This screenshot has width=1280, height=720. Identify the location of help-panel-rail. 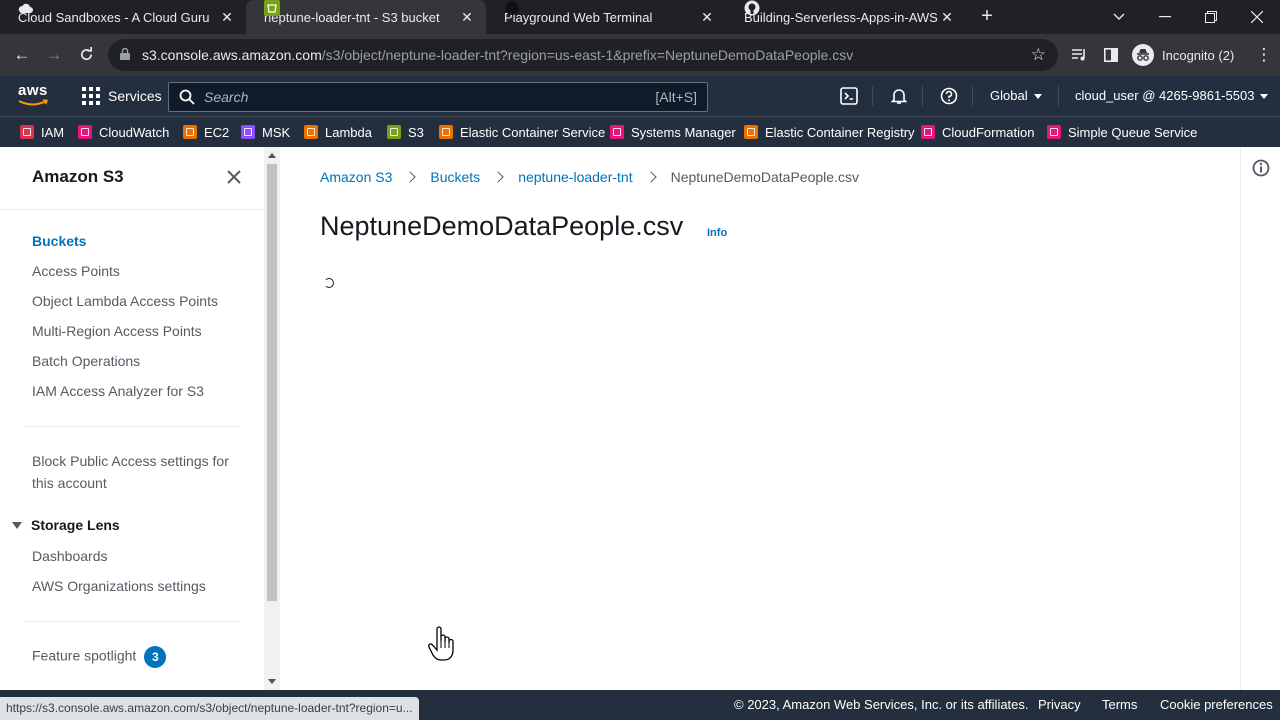
(1260, 418).